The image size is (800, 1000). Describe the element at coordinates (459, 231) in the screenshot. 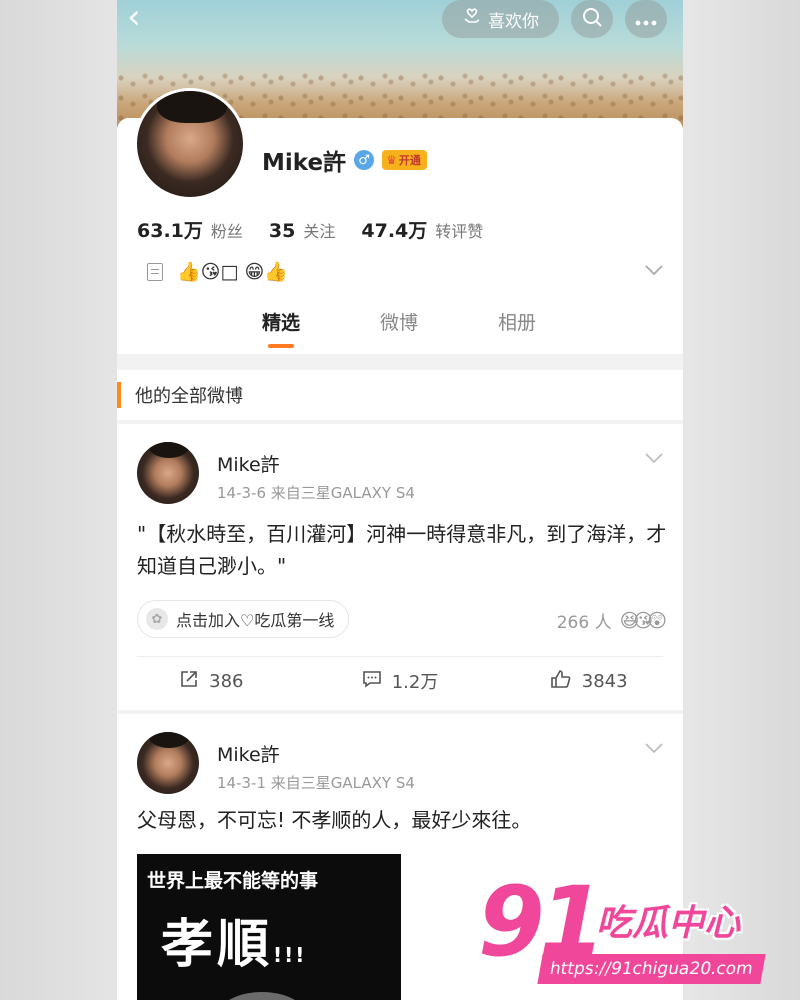

I see `stat-label: 转评赞` at that location.